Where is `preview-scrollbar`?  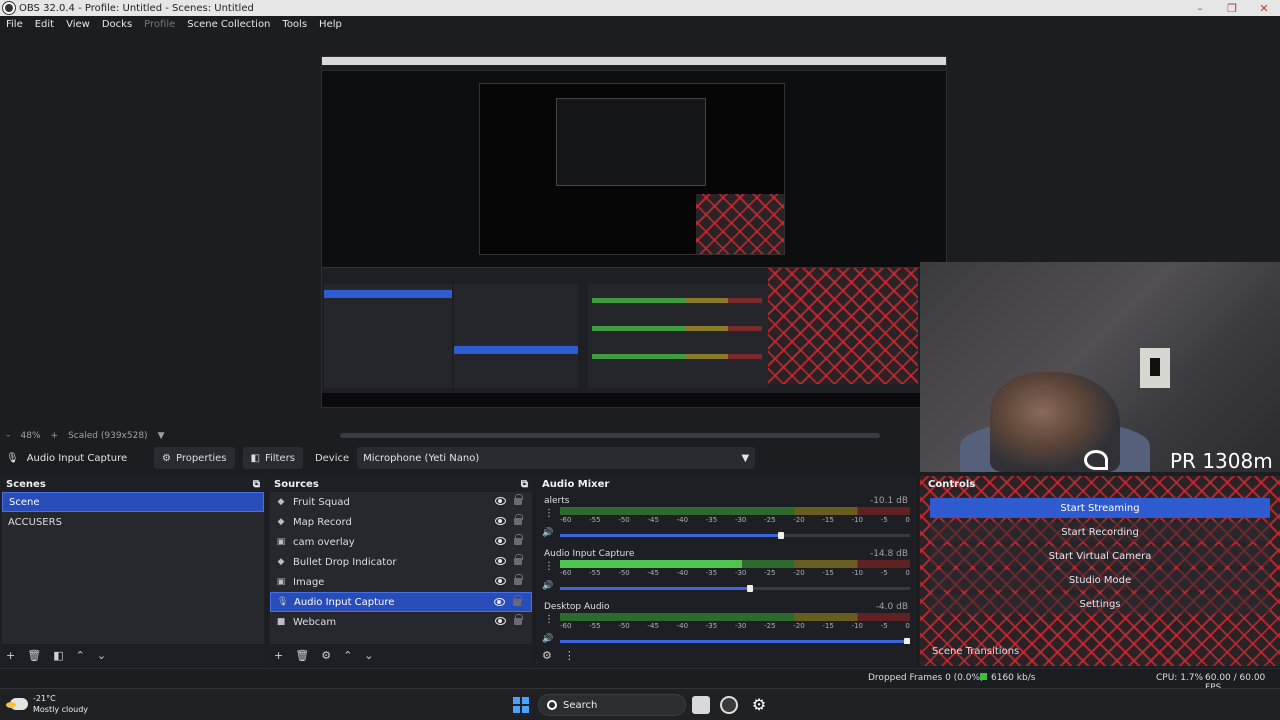 preview-scrollbar is located at coordinates (610, 435).